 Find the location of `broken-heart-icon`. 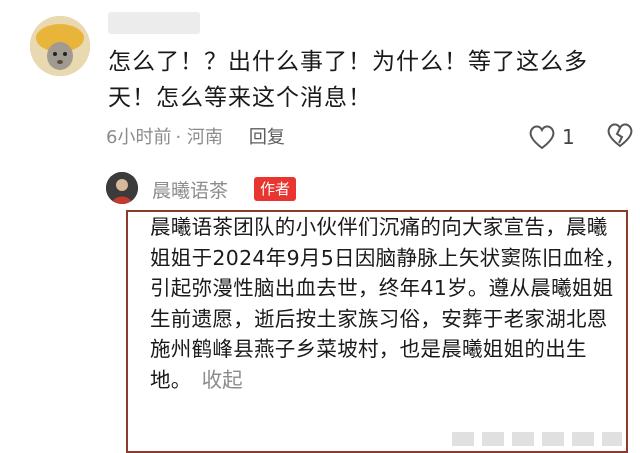

broken-heart-icon is located at coordinates (620, 135).